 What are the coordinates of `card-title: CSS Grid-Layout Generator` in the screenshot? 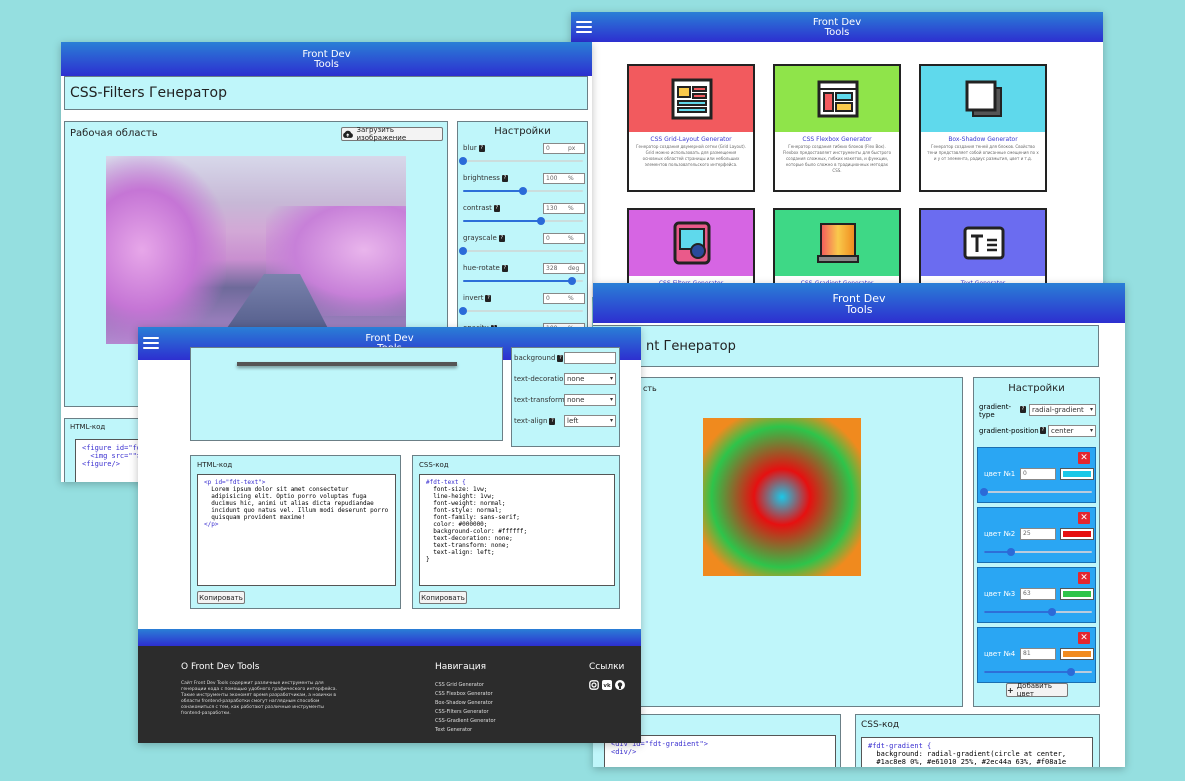 It's located at (691, 139).